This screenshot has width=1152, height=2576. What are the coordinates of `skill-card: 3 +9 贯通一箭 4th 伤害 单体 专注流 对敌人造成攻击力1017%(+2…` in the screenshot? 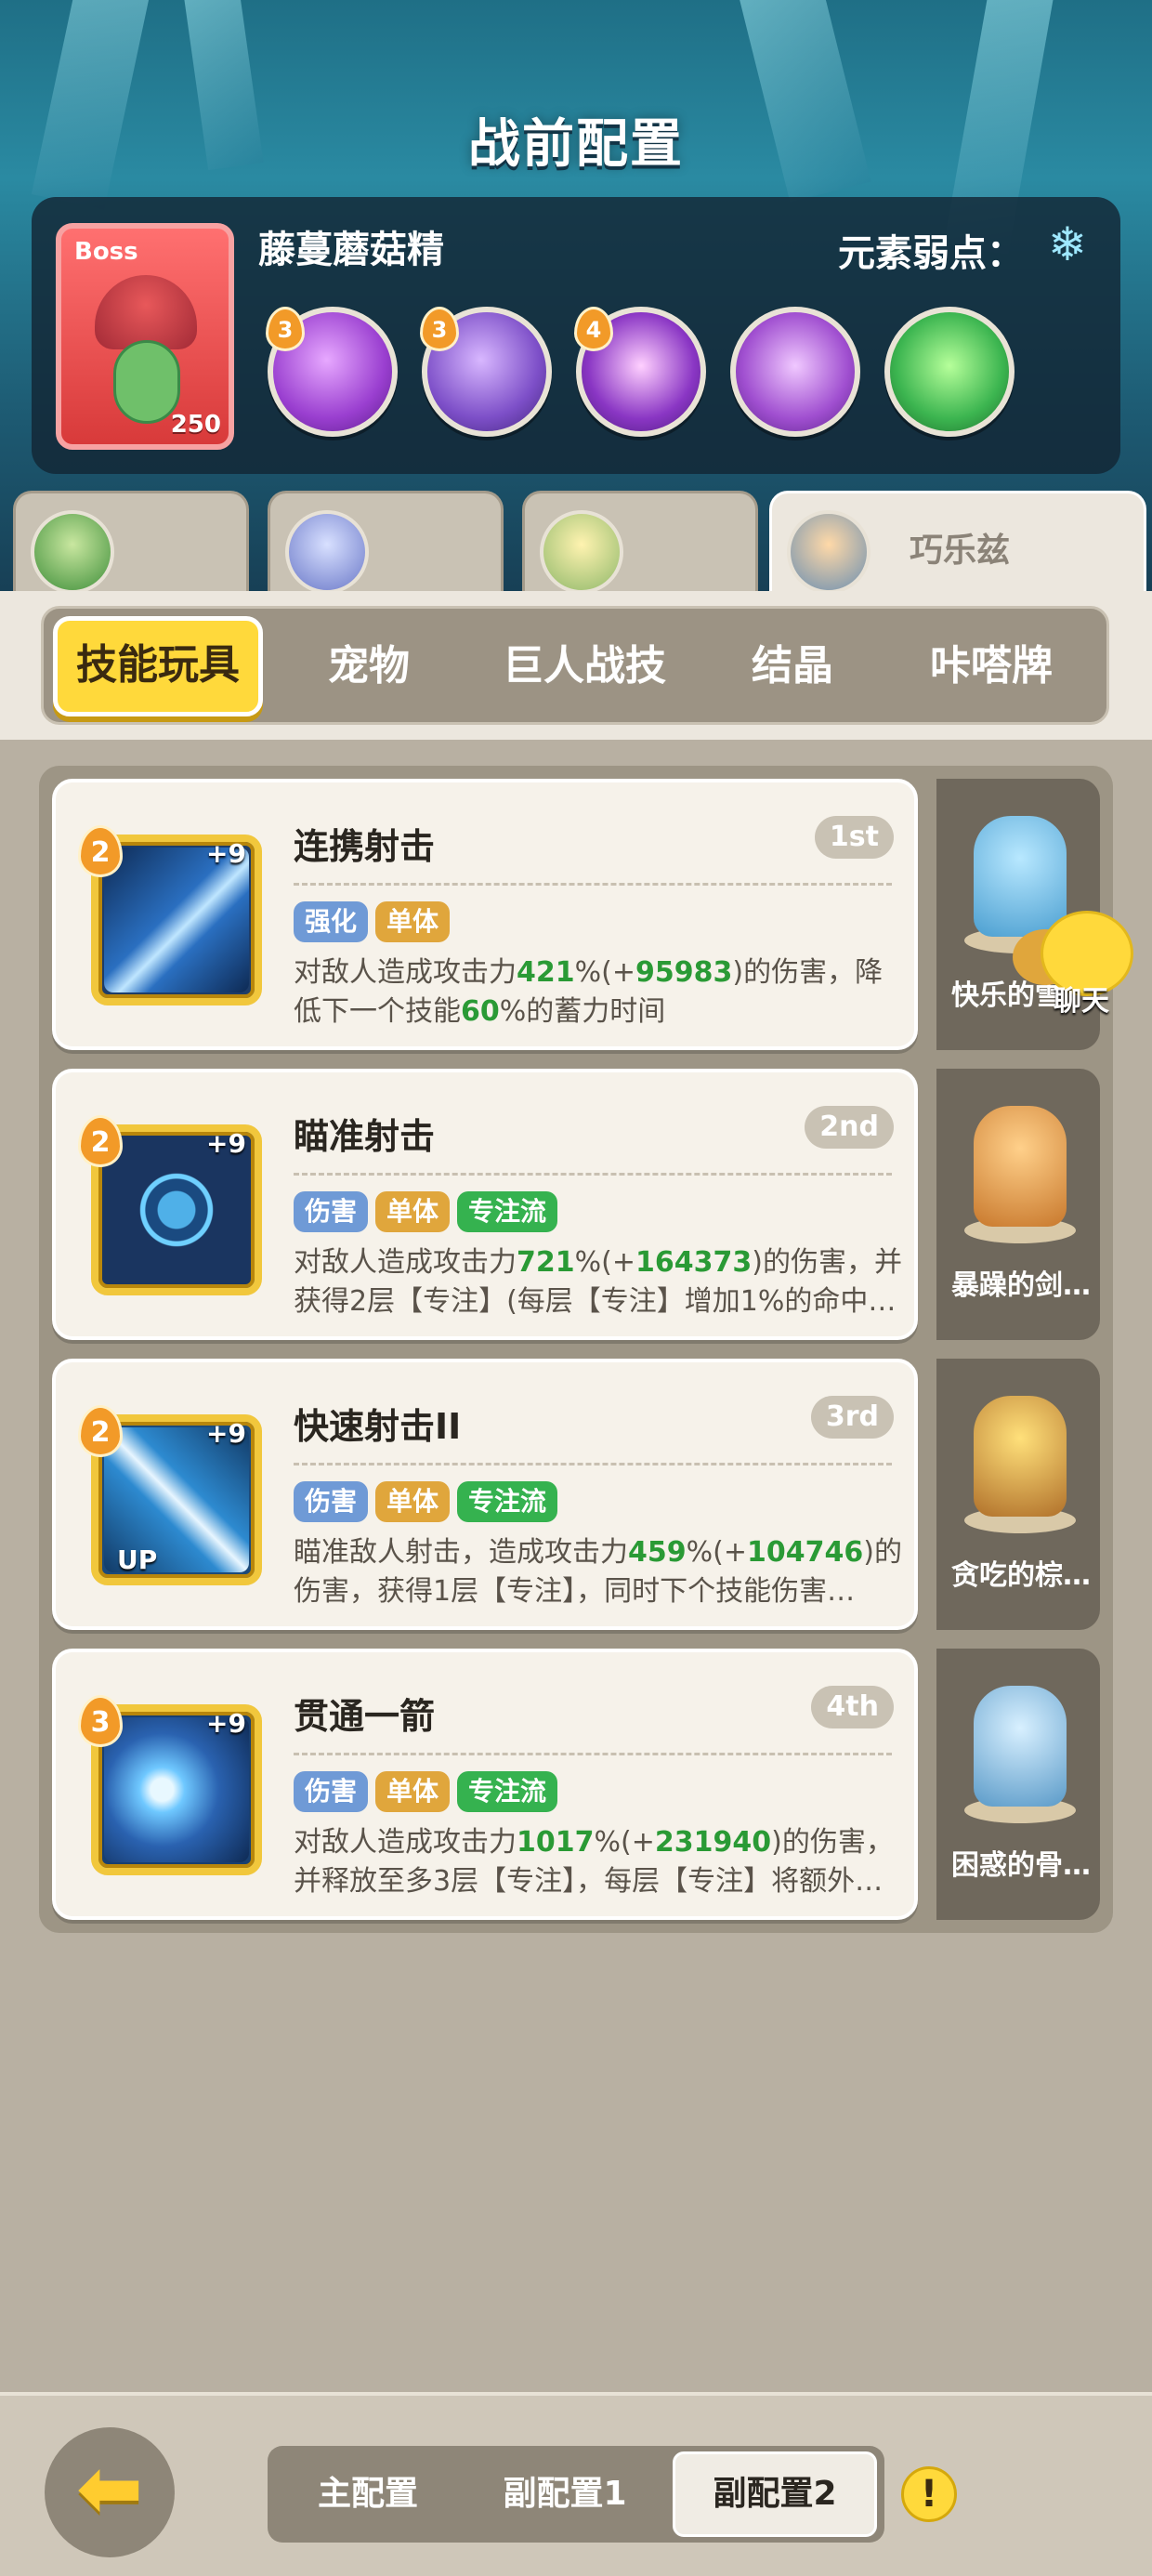 It's located at (485, 1784).